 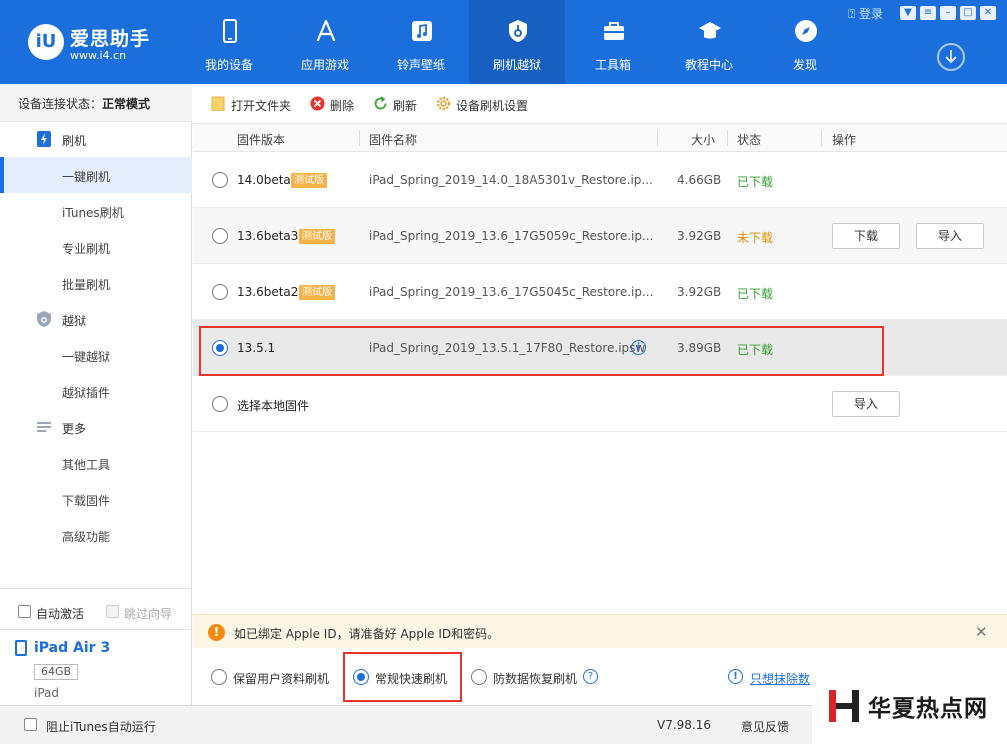 What do you see at coordinates (981, 632) in the screenshot?
I see `notice-close-icon: ✕` at bounding box center [981, 632].